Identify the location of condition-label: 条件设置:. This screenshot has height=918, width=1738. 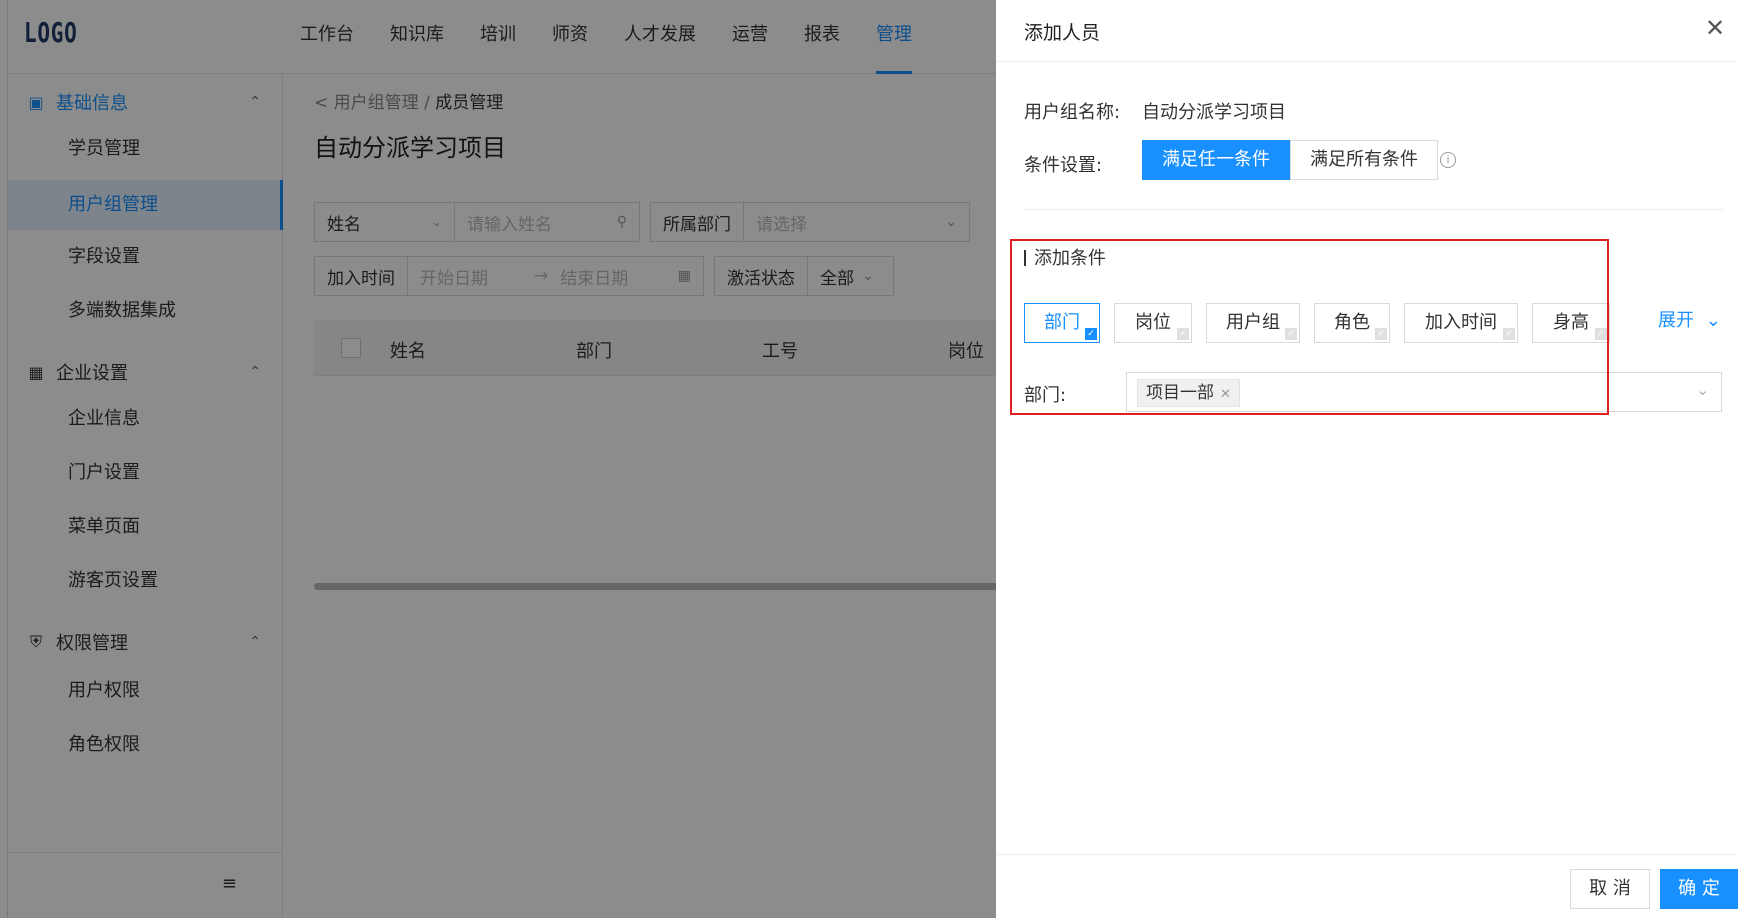
(1063, 165).